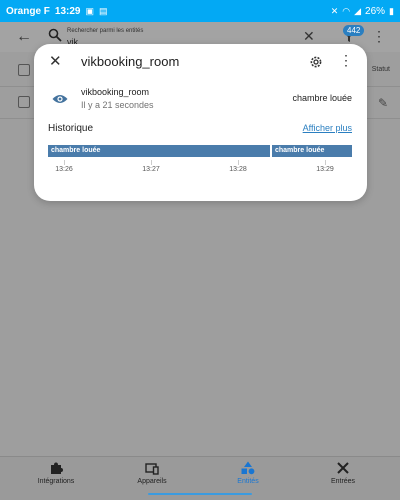 The height and width of the screenshot is (500, 400). What do you see at coordinates (89, 10) in the screenshot?
I see `notification-icon: ▣` at bounding box center [89, 10].